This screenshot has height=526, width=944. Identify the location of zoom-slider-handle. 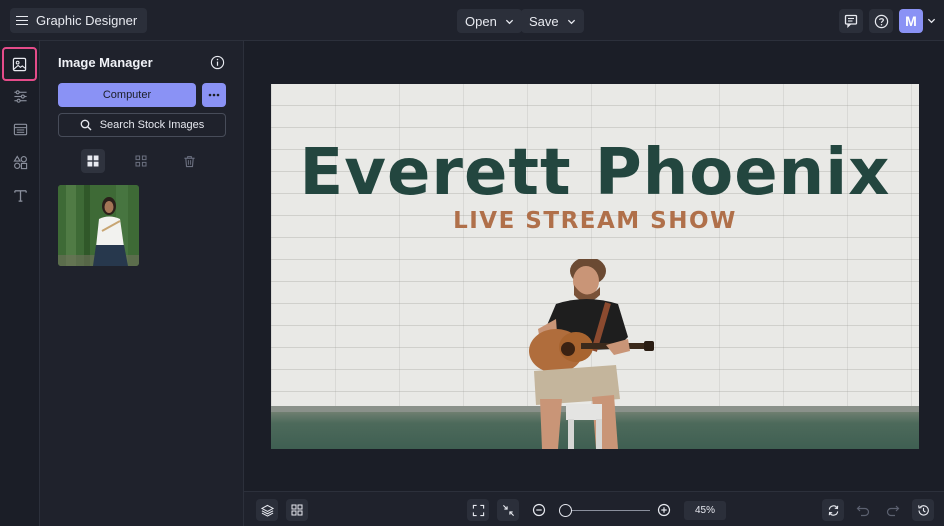
(565, 510).